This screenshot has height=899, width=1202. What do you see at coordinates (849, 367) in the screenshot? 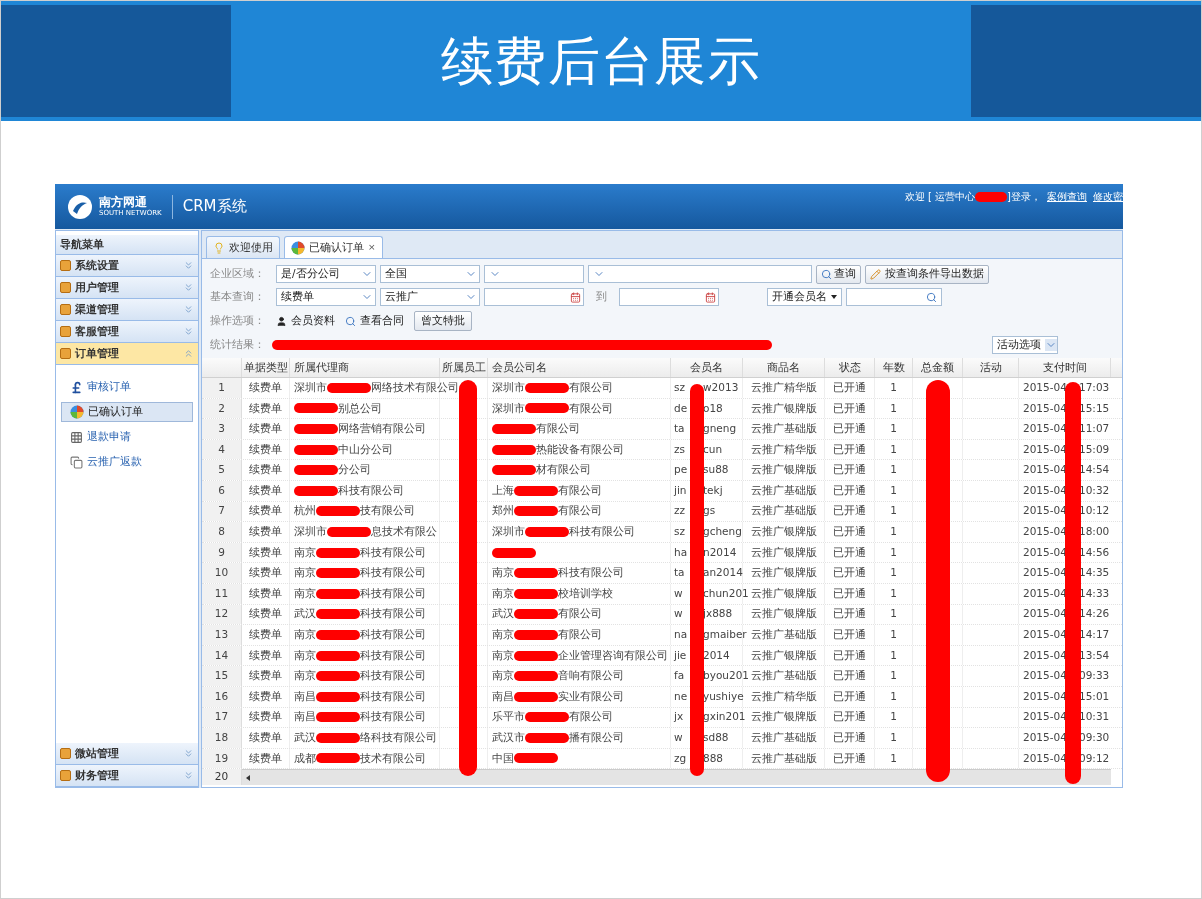
I see `column-header: 状态` at bounding box center [849, 367].